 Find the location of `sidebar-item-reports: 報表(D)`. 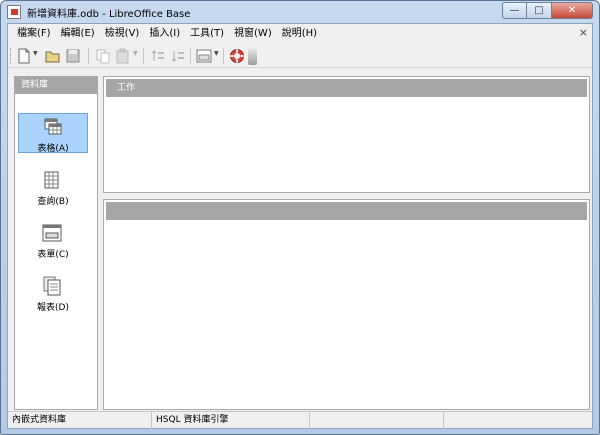

sidebar-item-reports: 報表(D) is located at coordinates (53, 293).